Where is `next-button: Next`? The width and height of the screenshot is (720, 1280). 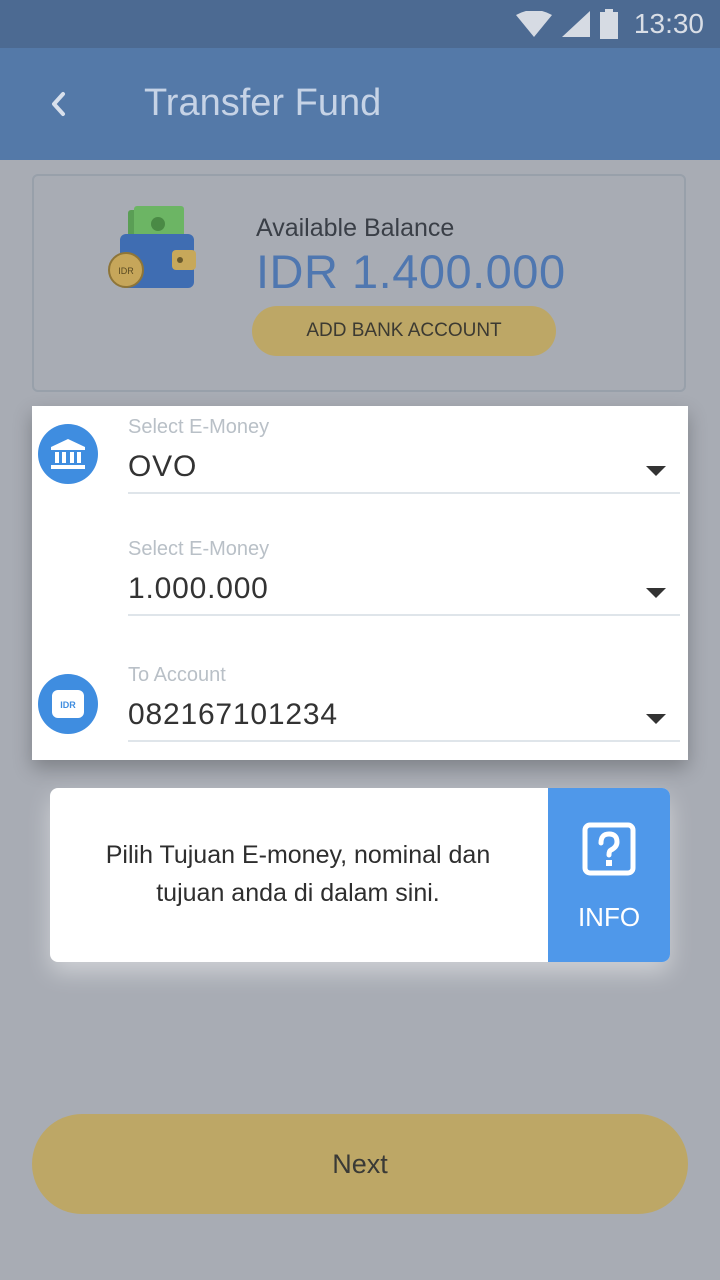
next-button: Next is located at coordinates (360, 1164).